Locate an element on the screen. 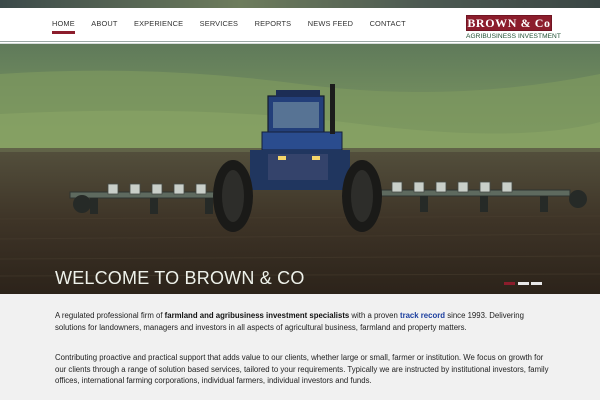 The height and width of the screenshot is (400, 600). nav-services: SERVICES is located at coordinates (219, 23).